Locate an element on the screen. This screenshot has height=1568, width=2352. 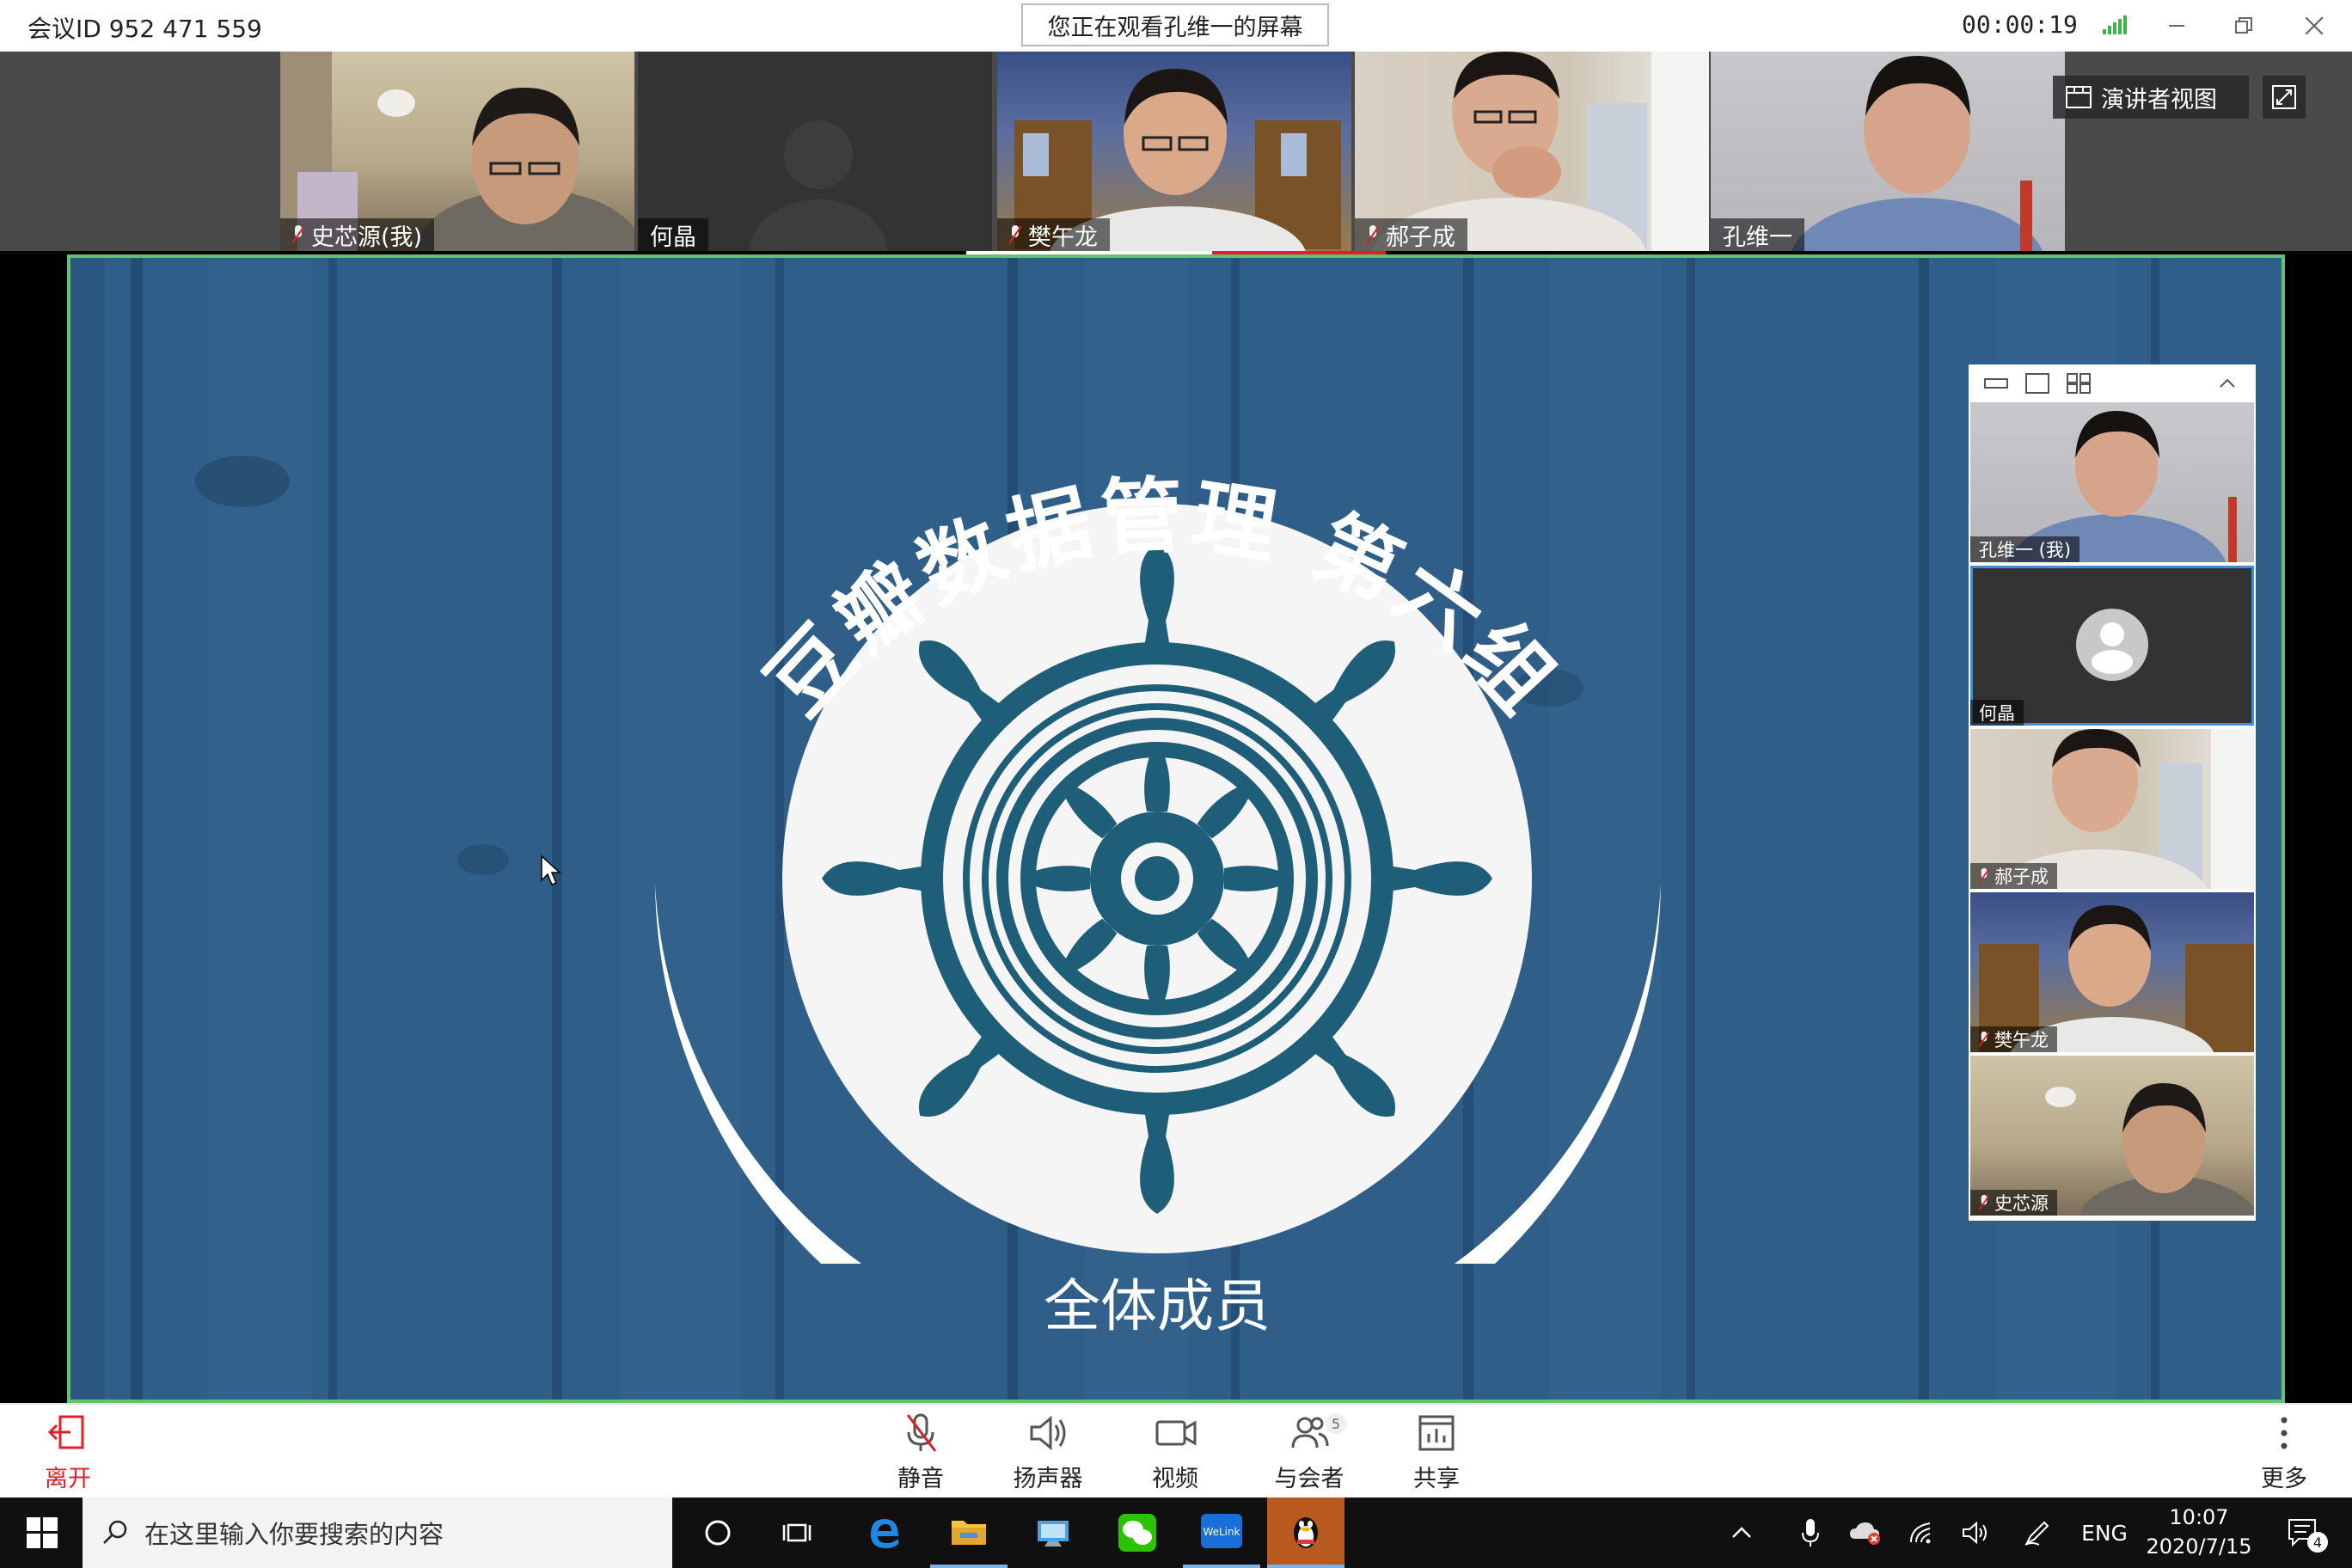
leave-button: 离开 is located at coordinates (67, 1453).